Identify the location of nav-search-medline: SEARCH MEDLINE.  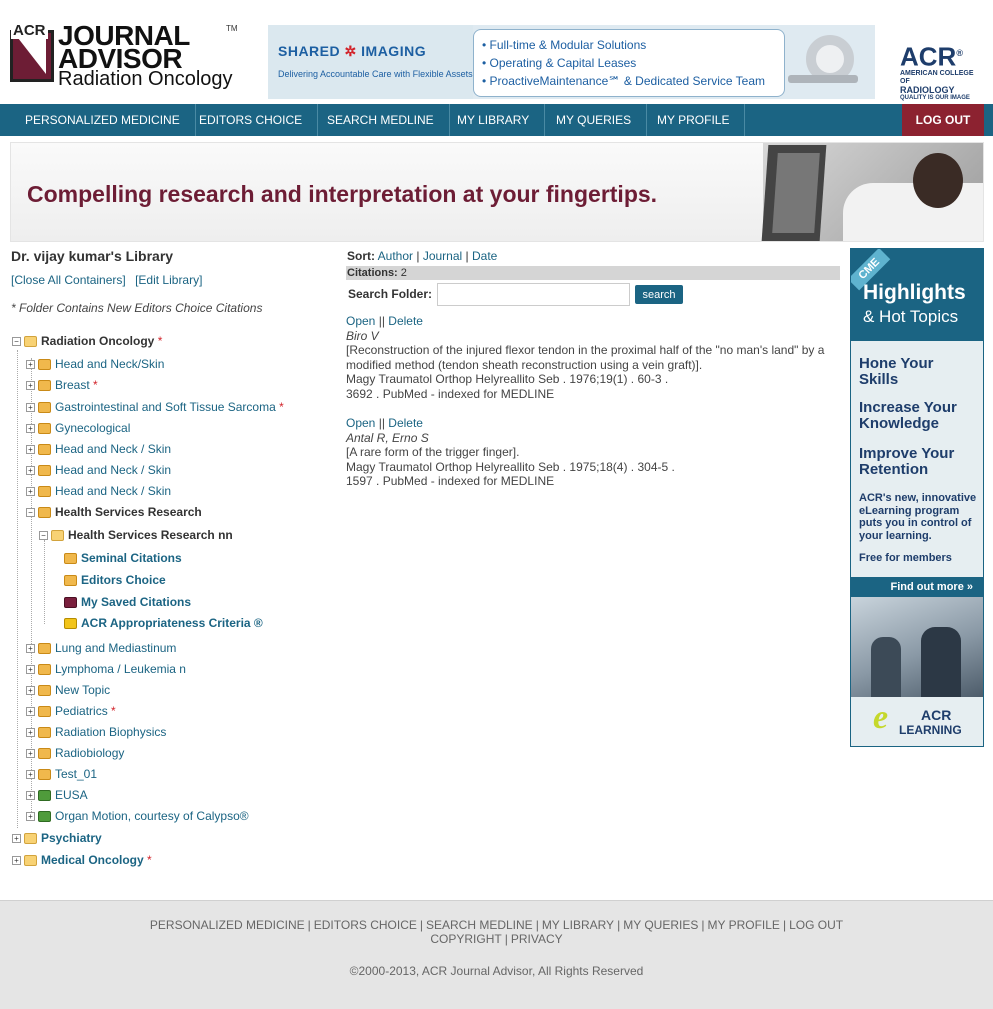
(381, 120).